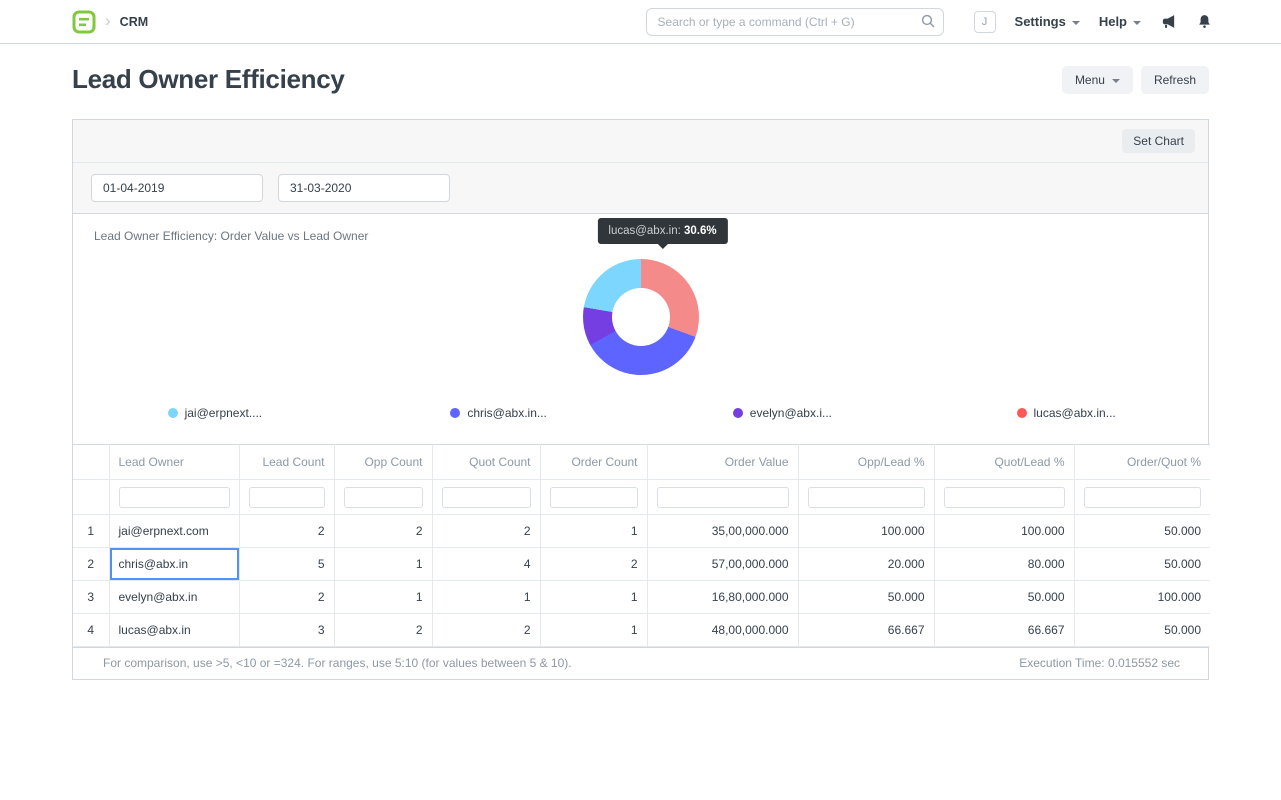  Describe the element at coordinates (174, 462) in the screenshot. I see `column-header-lead-owner: Lead Owner` at that location.